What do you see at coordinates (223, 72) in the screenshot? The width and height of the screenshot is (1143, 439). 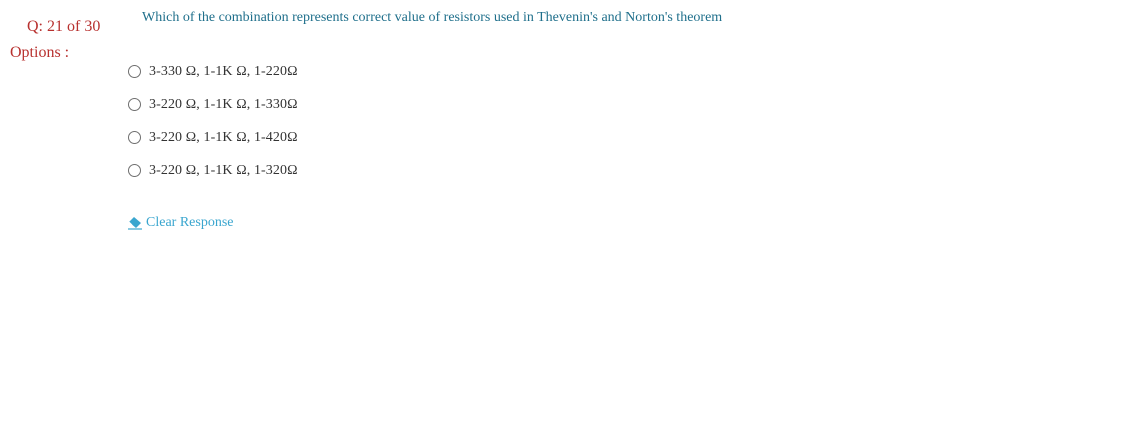 I see `option-1-label: 3-330 Ω, 1-1K Ω, 1-220Ω` at bounding box center [223, 72].